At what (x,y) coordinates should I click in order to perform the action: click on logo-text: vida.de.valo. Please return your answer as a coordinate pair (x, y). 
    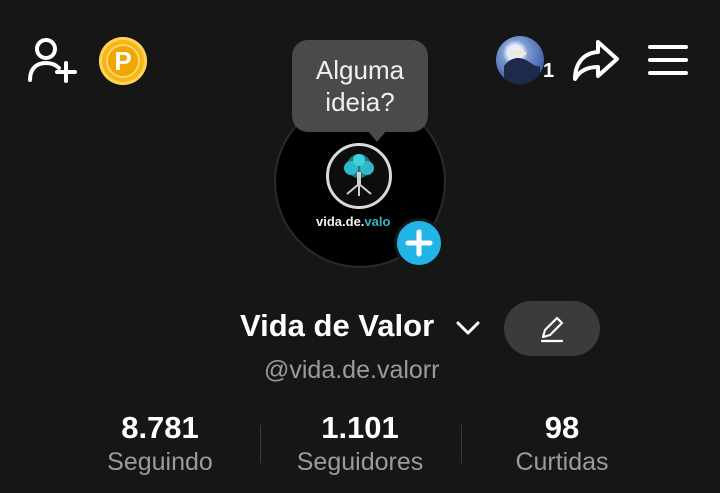
    Looking at the image, I should click on (353, 221).